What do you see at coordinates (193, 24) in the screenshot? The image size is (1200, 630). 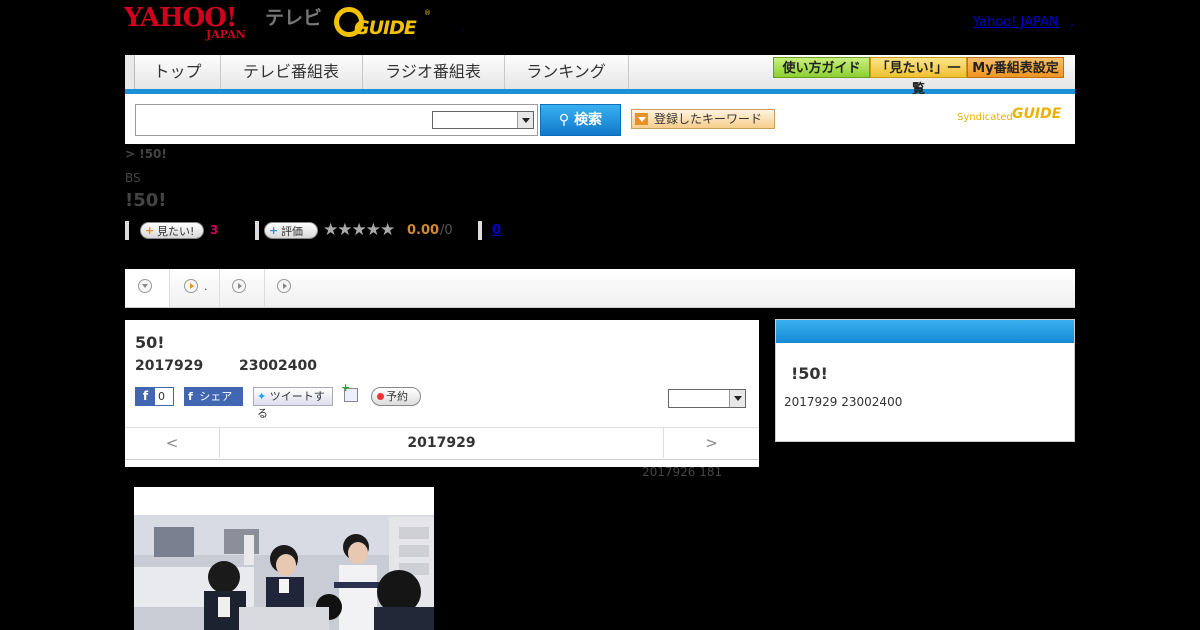 I see `yahoo-logo: YAHOO! JAPAN` at bounding box center [193, 24].